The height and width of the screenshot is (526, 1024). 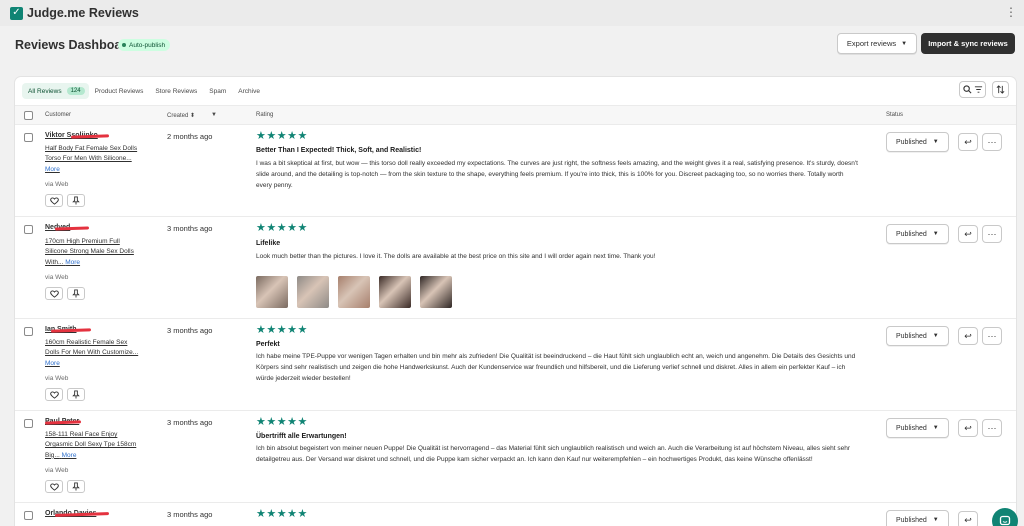 I want to click on filter-icon, so click(x=978, y=89).